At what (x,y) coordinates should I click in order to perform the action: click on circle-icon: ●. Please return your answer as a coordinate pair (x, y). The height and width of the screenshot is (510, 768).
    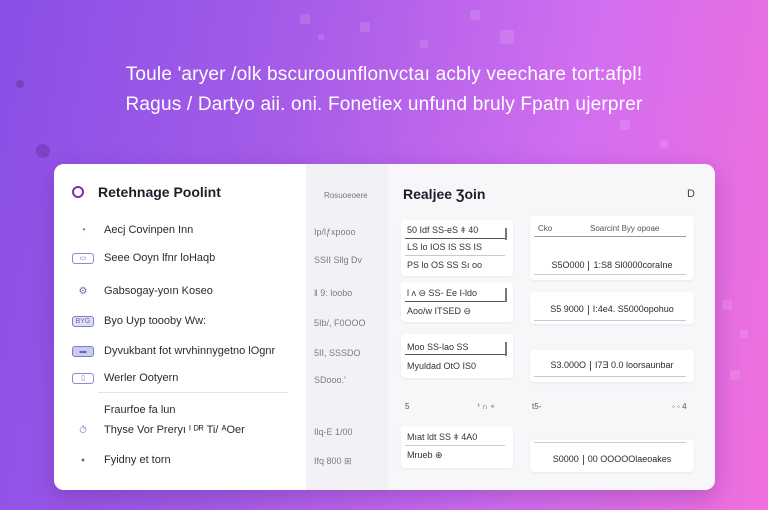
    Looking at the image, I should click on (83, 460).